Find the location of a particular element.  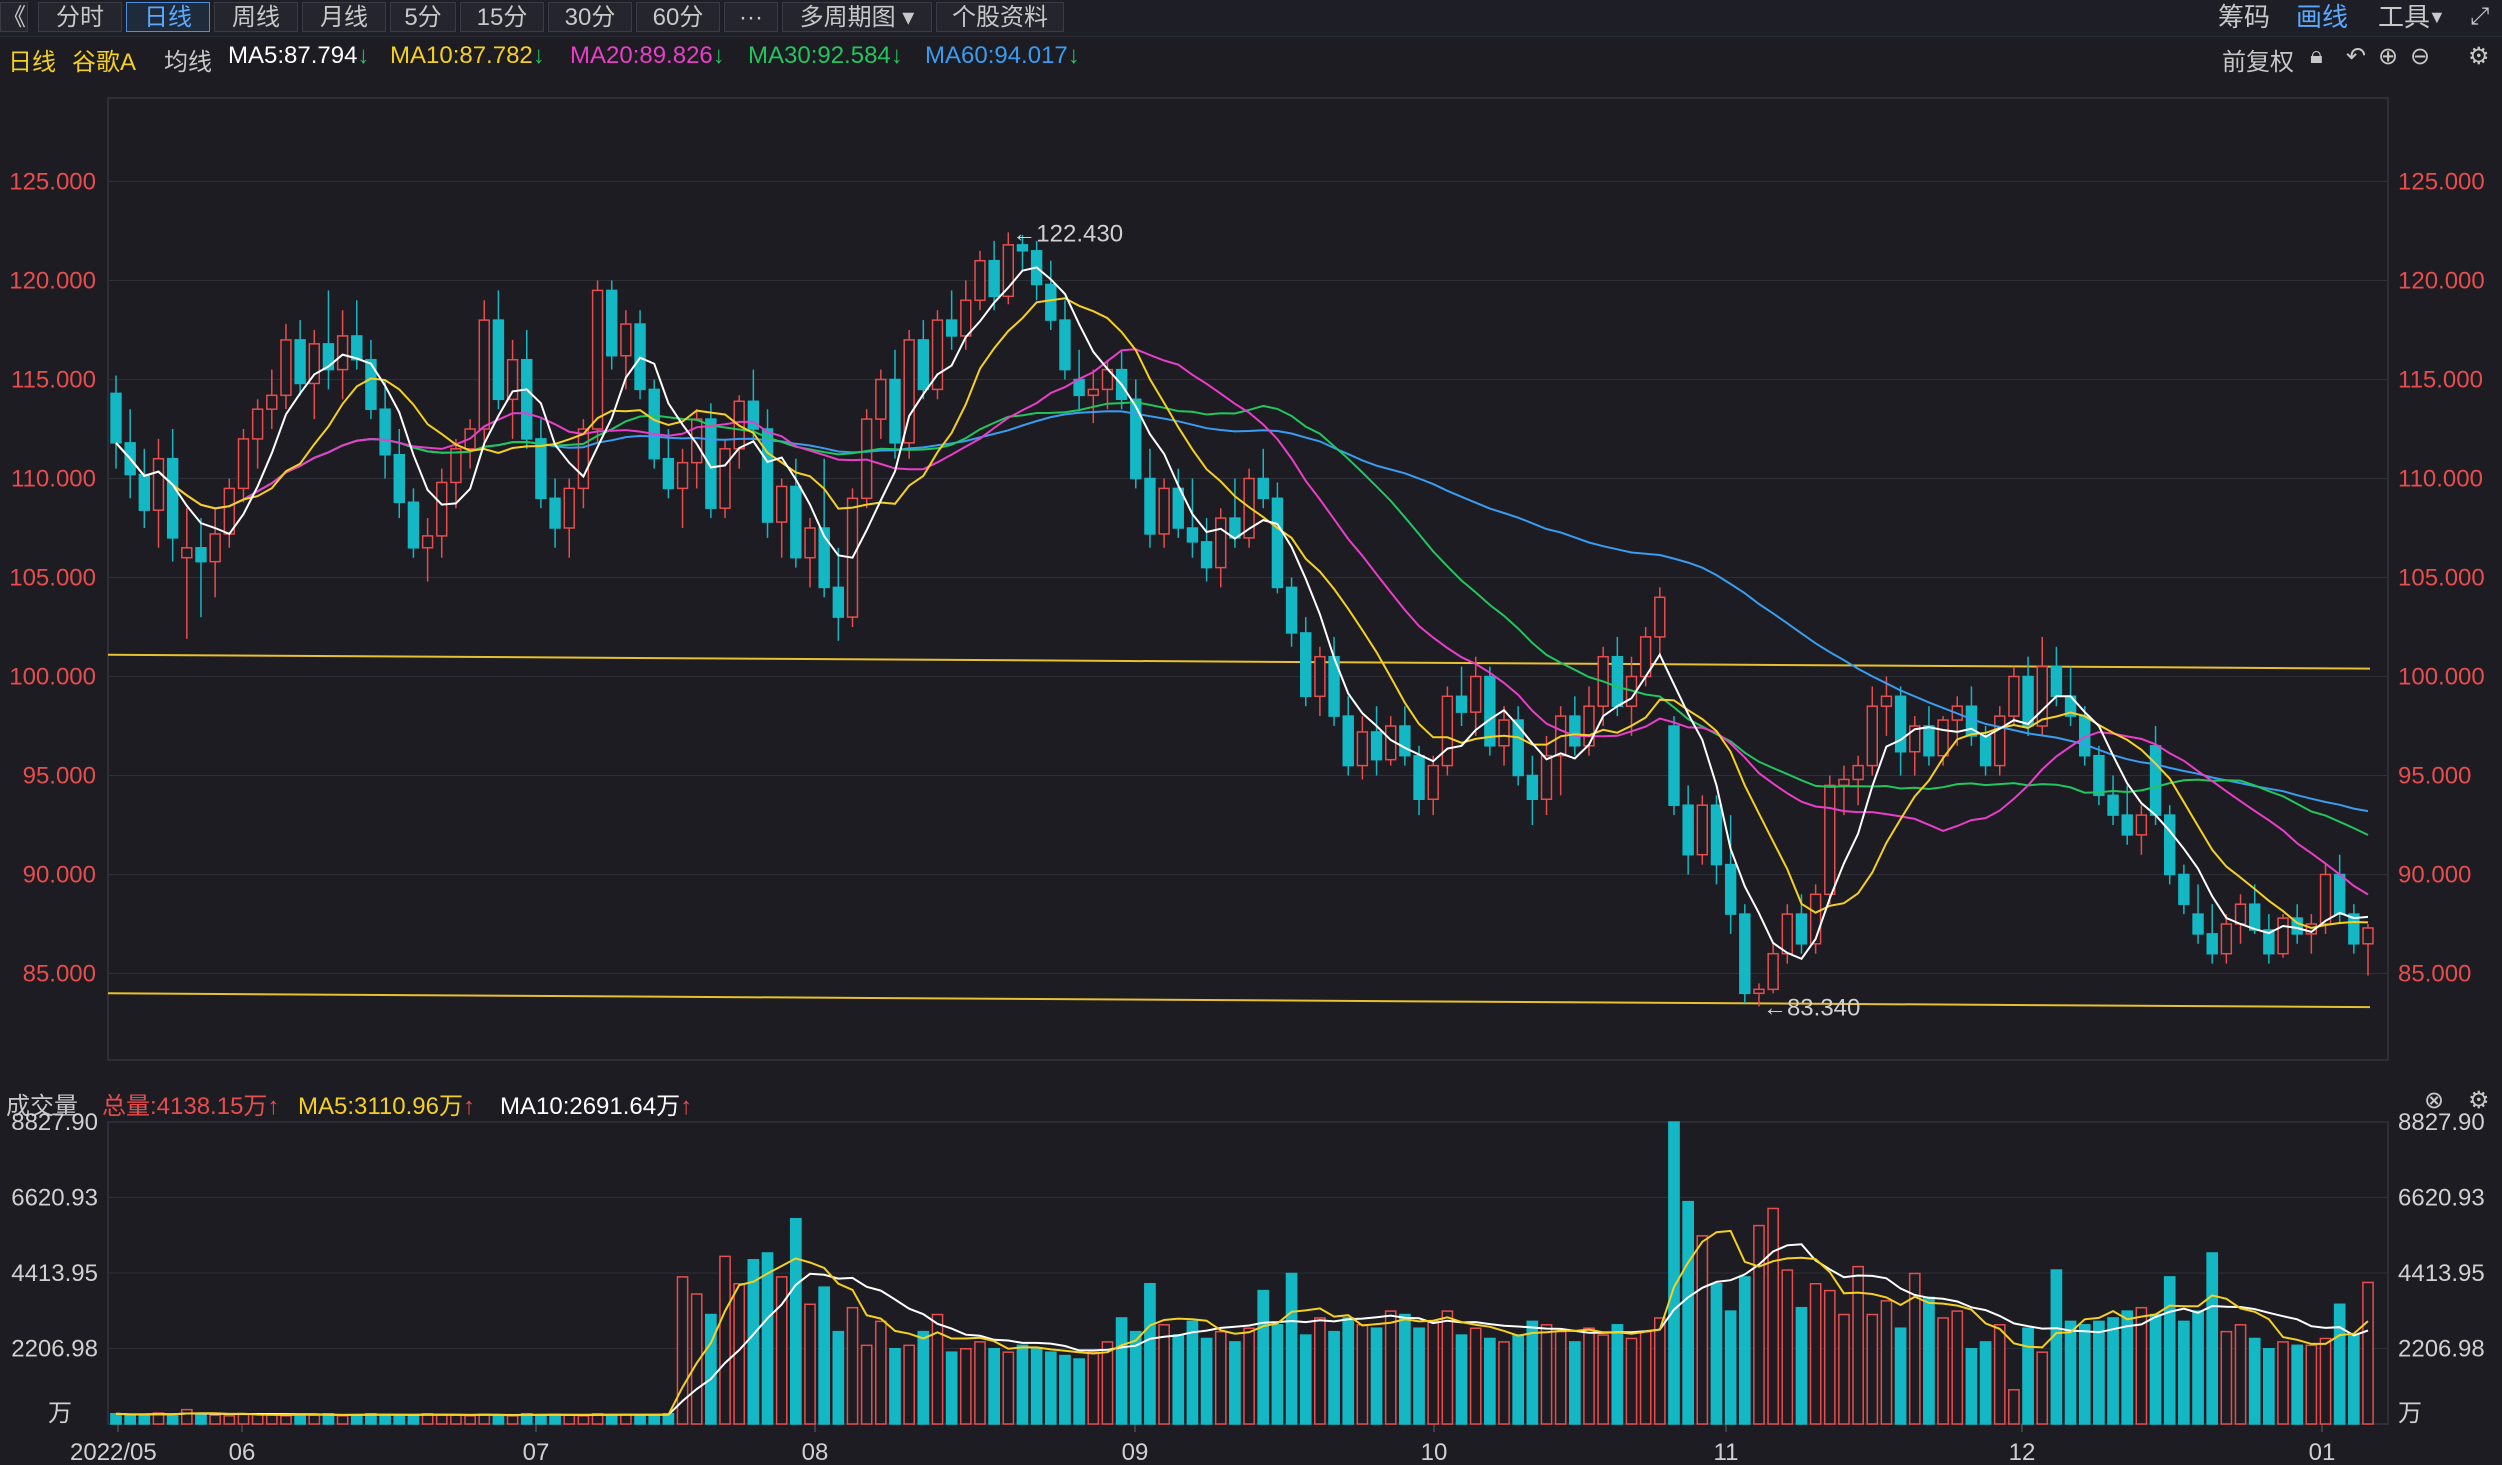

period-tab-0: 分时 is located at coordinates (80, 17).